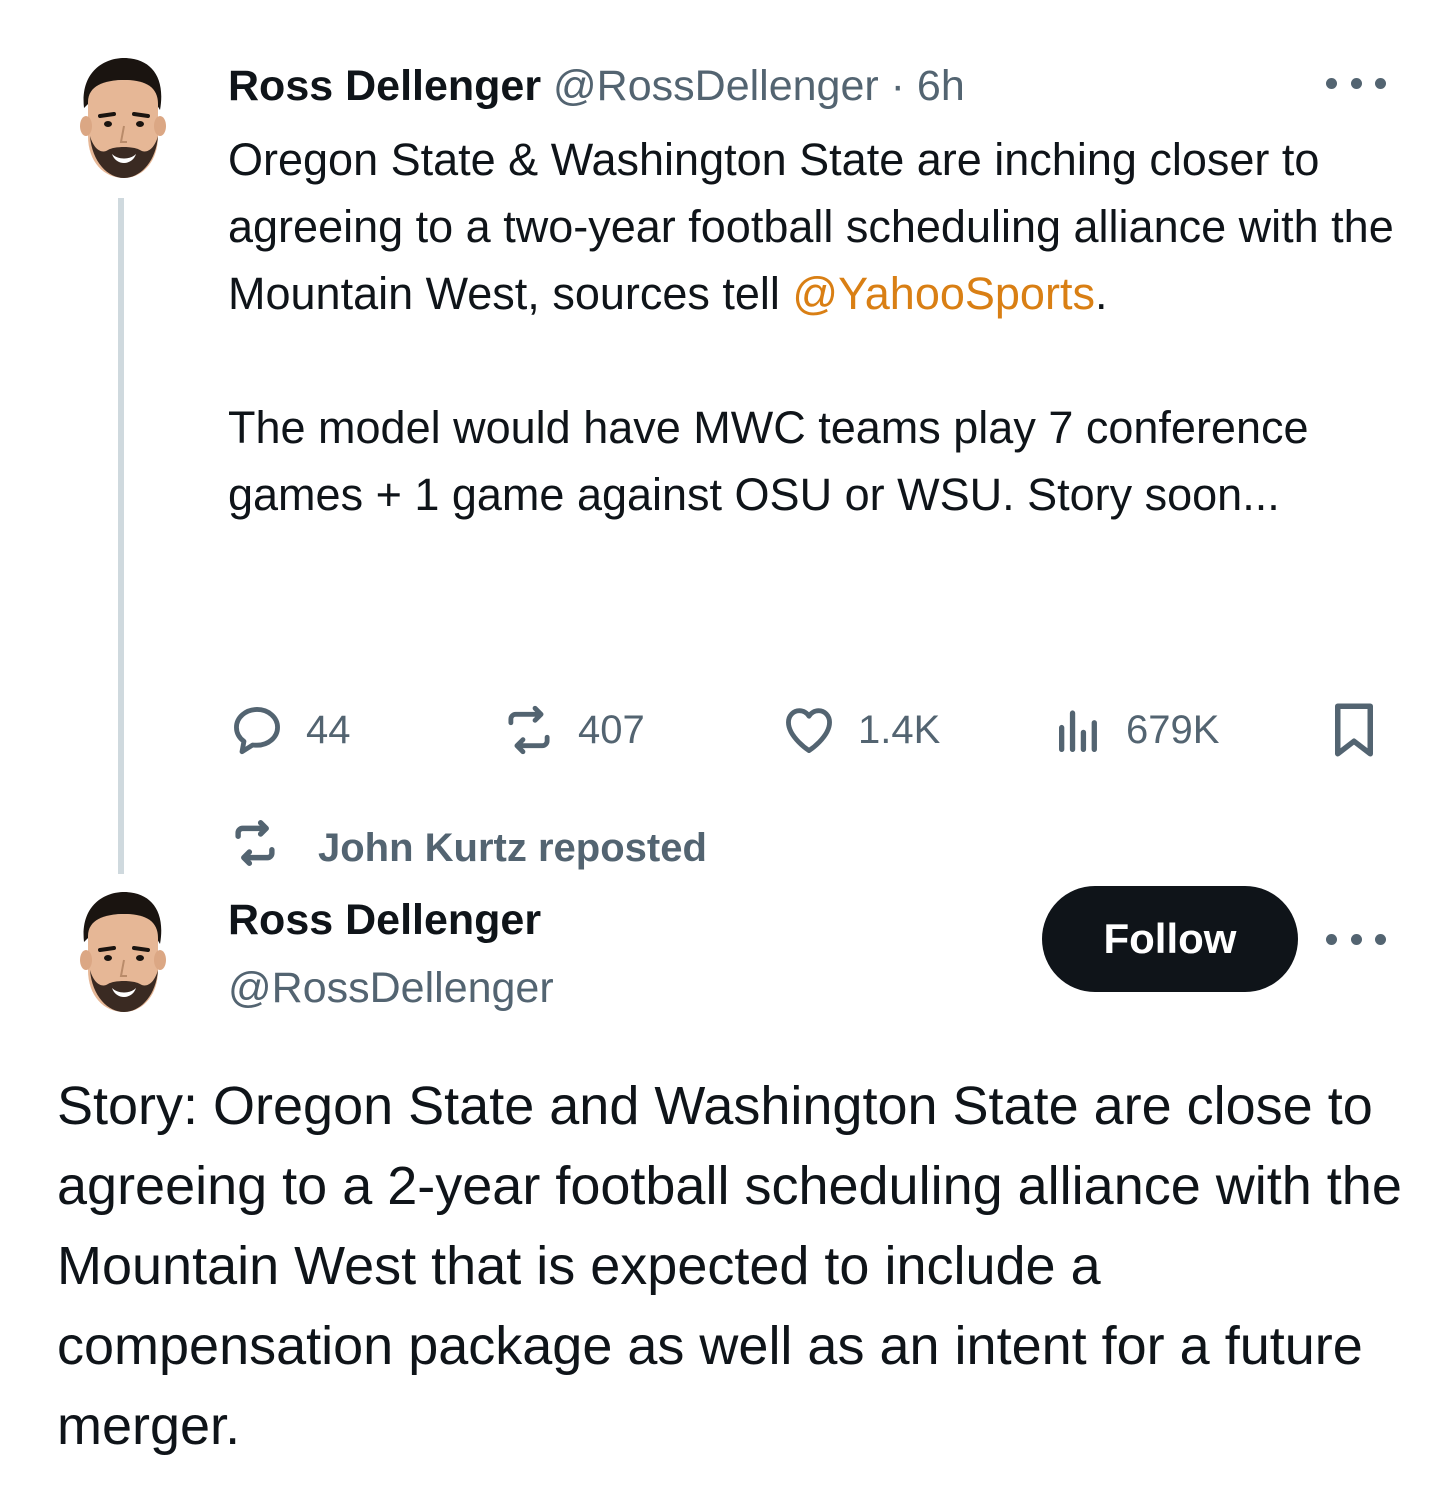 This screenshot has width=1440, height=1490. I want to click on tweet-header: Ross Dellenger @RossDellenger · 6h, so click(596, 86).